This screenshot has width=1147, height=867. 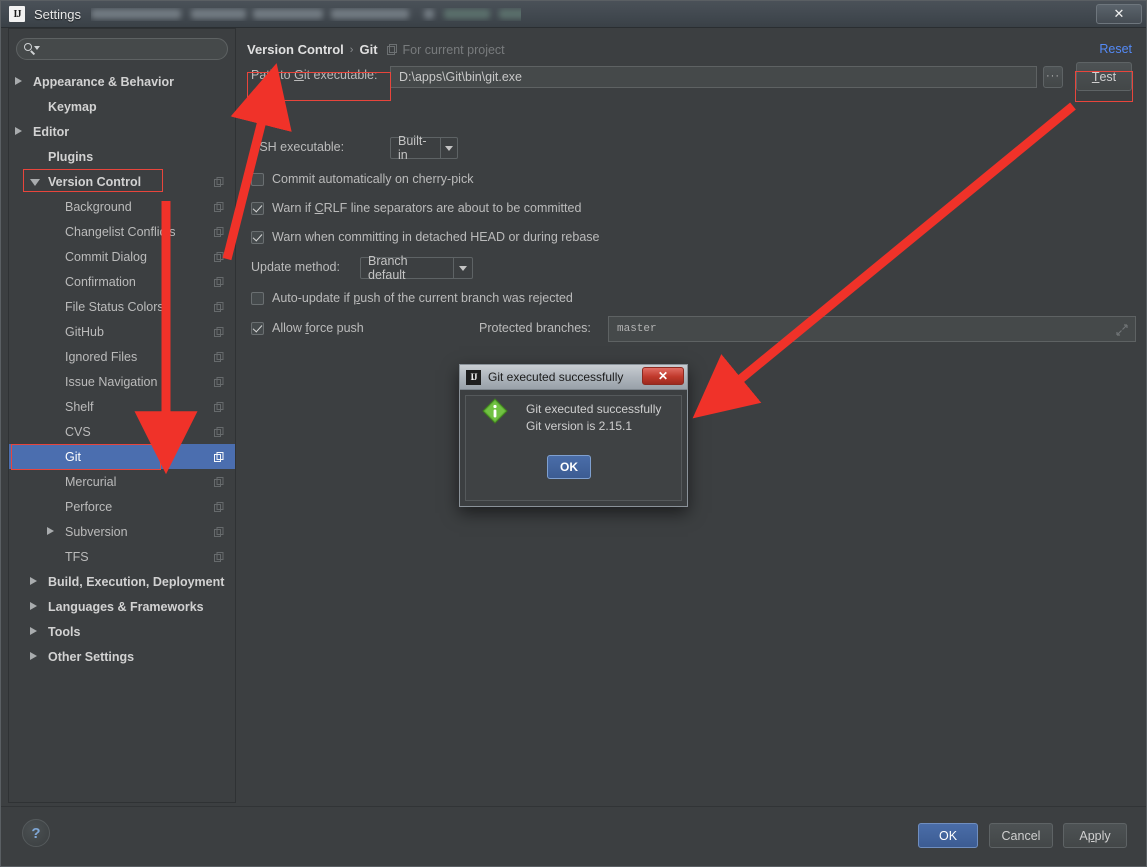 What do you see at coordinates (535, 328) in the screenshot?
I see `protected-branches-label-row: Protected branches:` at bounding box center [535, 328].